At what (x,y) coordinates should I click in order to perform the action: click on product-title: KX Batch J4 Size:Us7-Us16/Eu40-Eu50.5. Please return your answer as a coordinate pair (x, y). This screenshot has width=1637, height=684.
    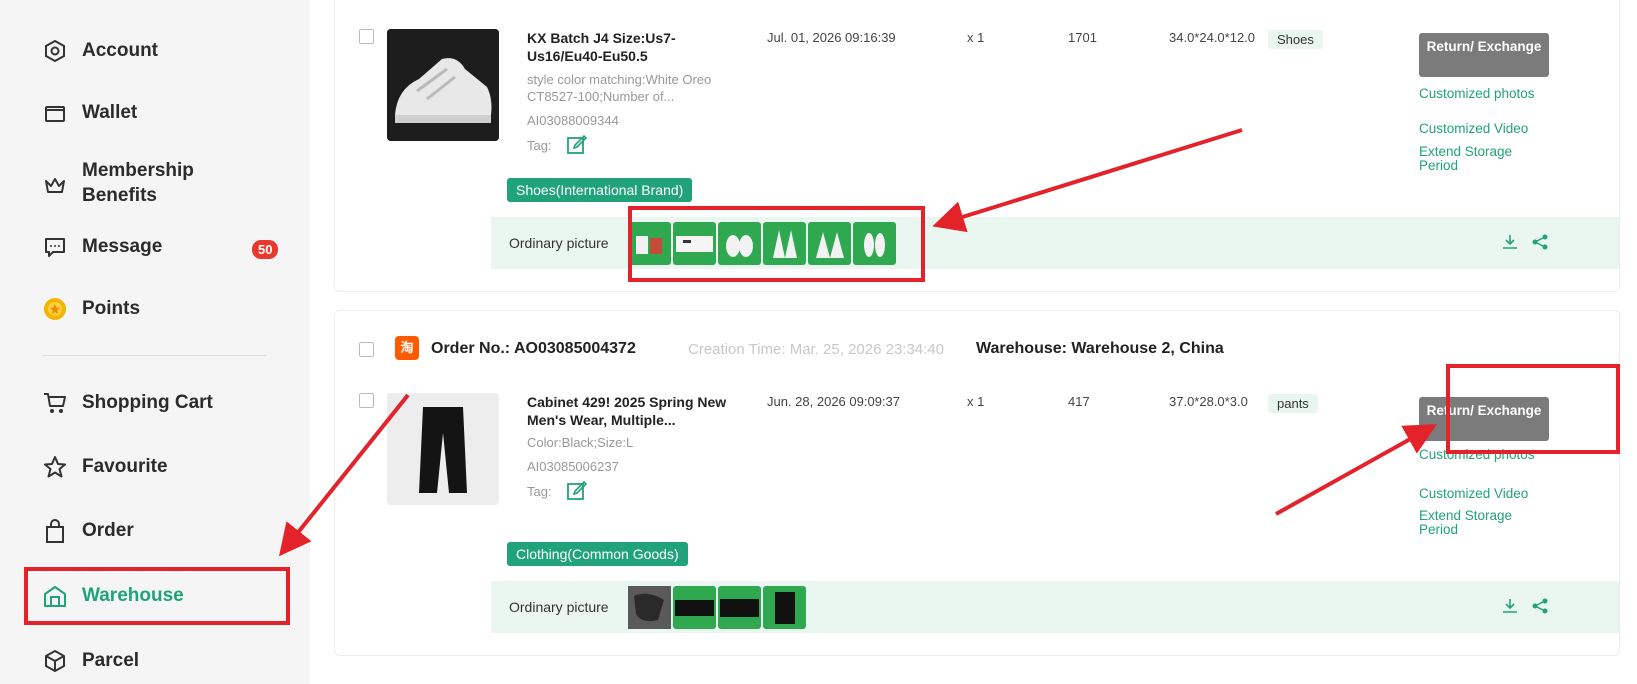
    Looking at the image, I should click on (627, 47).